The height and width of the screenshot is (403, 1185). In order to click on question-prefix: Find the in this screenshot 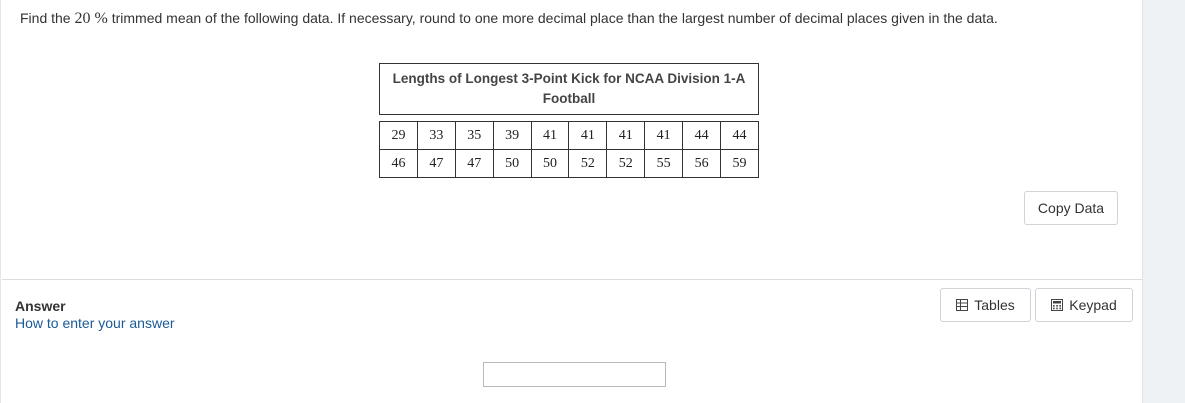, I will do `click(45, 18)`.